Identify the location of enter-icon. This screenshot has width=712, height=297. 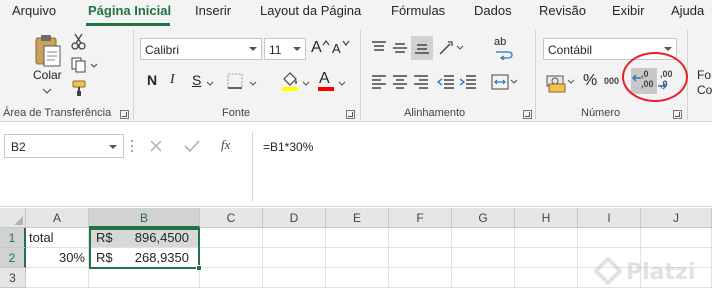
(192, 146).